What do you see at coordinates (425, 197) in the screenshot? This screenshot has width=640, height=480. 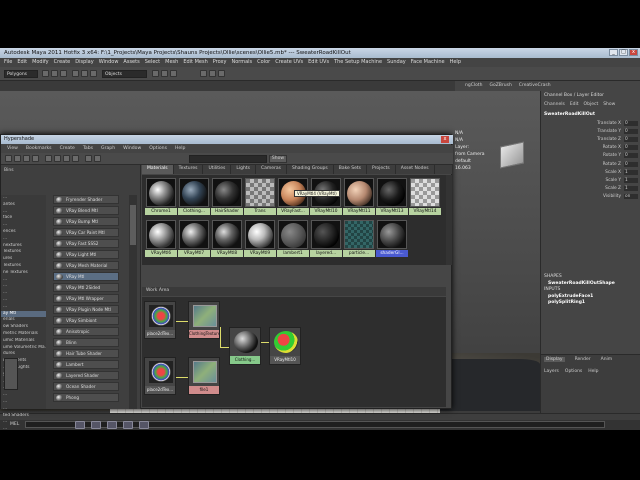 I see `material-swatch: VRayMtl14` at bounding box center [425, 197].